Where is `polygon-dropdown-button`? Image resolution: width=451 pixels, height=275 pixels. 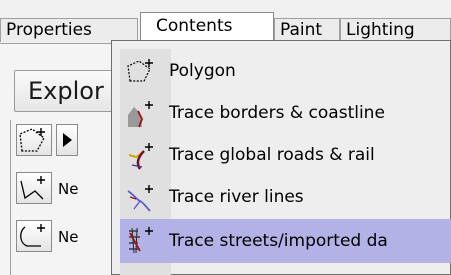 polygon-dropdown-button is located at coordinates (67, 140).